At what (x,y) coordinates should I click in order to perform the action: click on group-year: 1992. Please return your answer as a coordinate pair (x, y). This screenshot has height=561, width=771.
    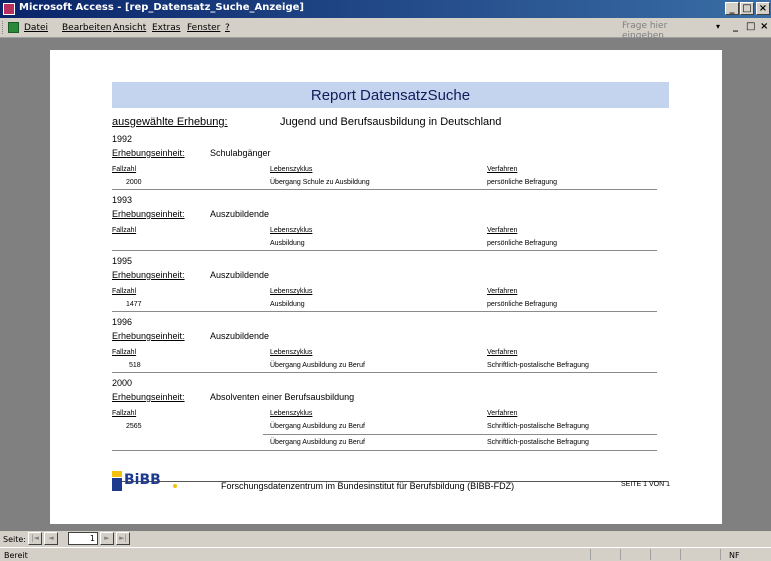
    Looking at the image, I should click on (122, 139).